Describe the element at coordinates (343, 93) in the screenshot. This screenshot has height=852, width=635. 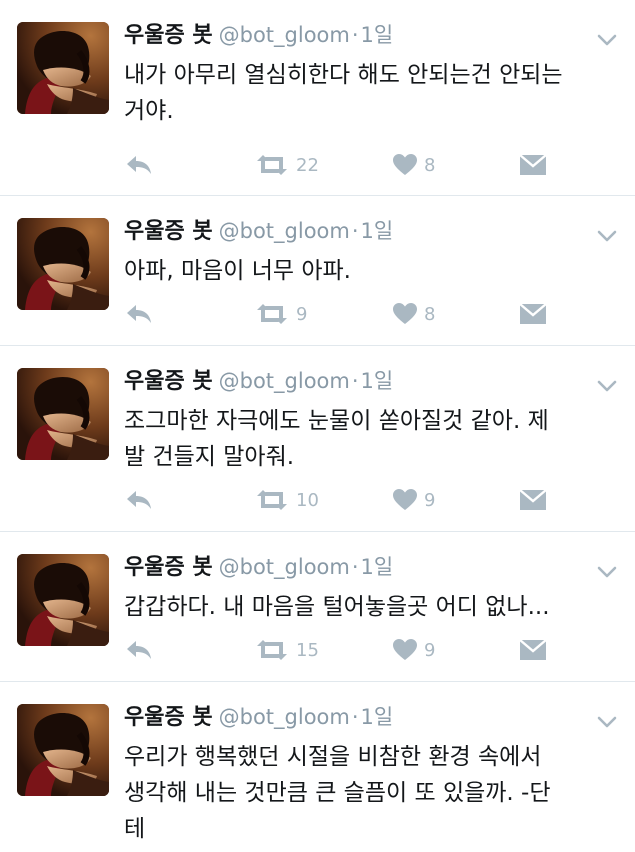
I see `tweet-text: 내가 아무리 열심히한다 해도 안되는건 안되는 거야.` at that location.